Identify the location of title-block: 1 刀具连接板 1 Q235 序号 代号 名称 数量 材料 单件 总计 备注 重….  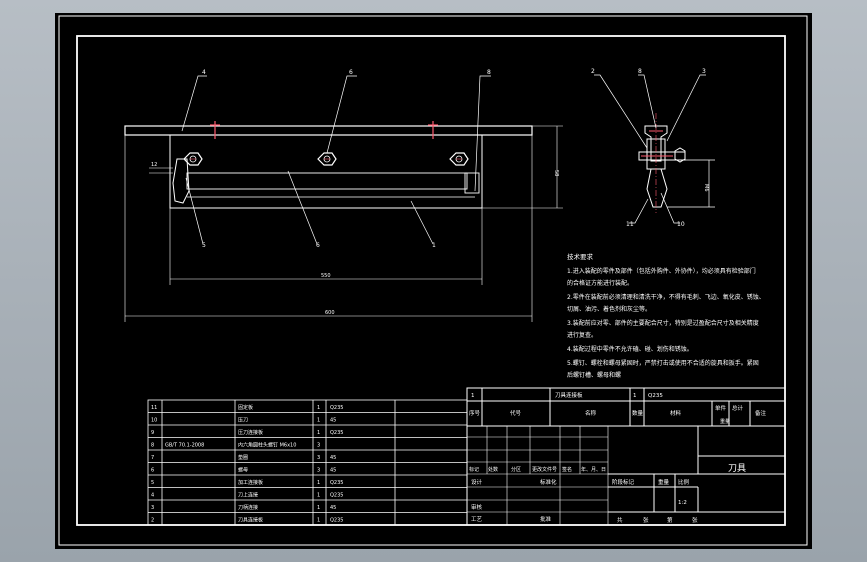
(618, 457).